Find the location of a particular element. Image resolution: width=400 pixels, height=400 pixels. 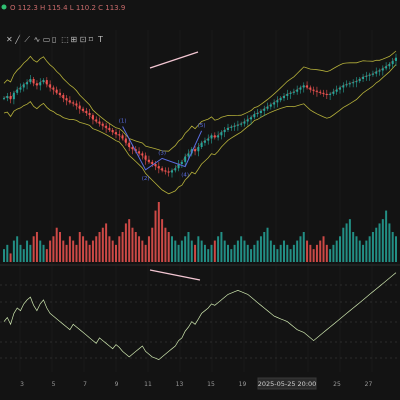

time-tick-label: 11 is located at coordinates (148, 384).